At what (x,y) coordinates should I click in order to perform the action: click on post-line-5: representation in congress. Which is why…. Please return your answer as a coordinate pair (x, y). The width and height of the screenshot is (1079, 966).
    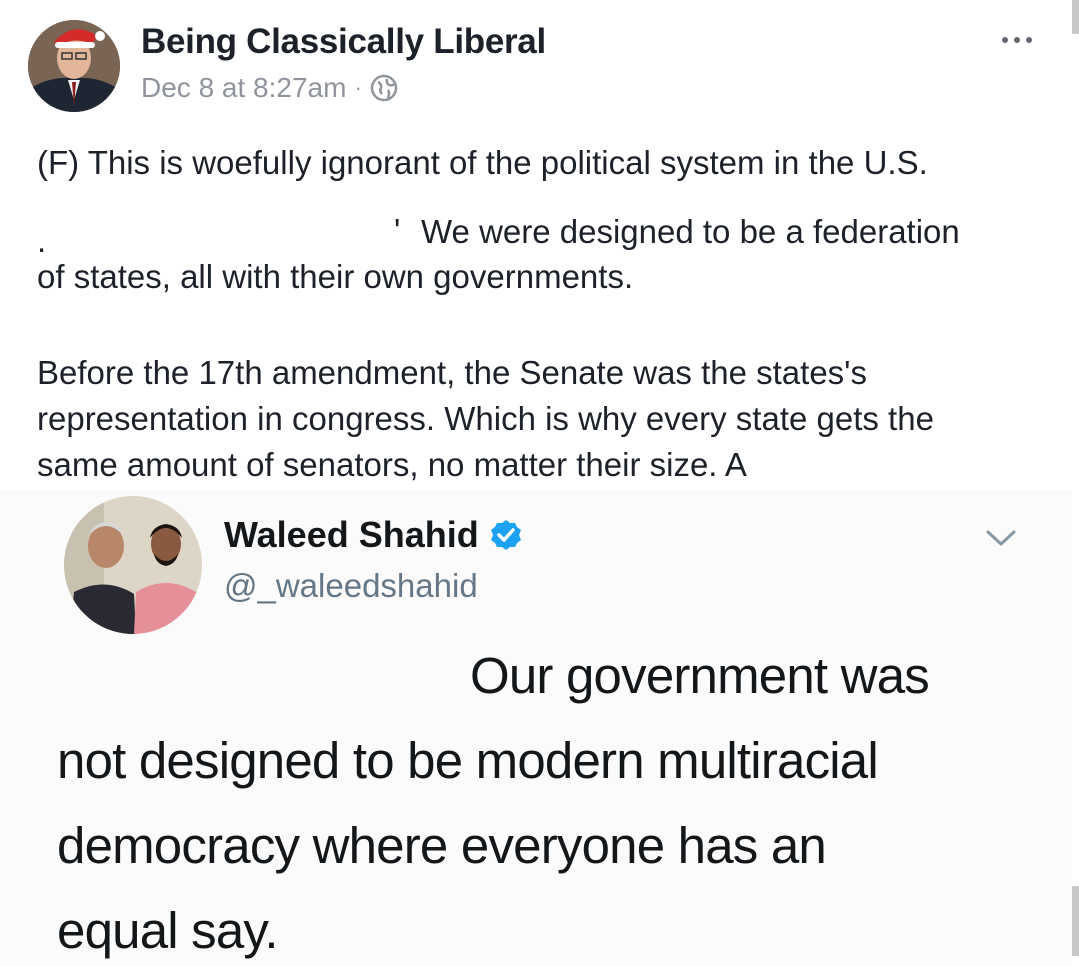
    Looking at the image, I should click on (485, 418).